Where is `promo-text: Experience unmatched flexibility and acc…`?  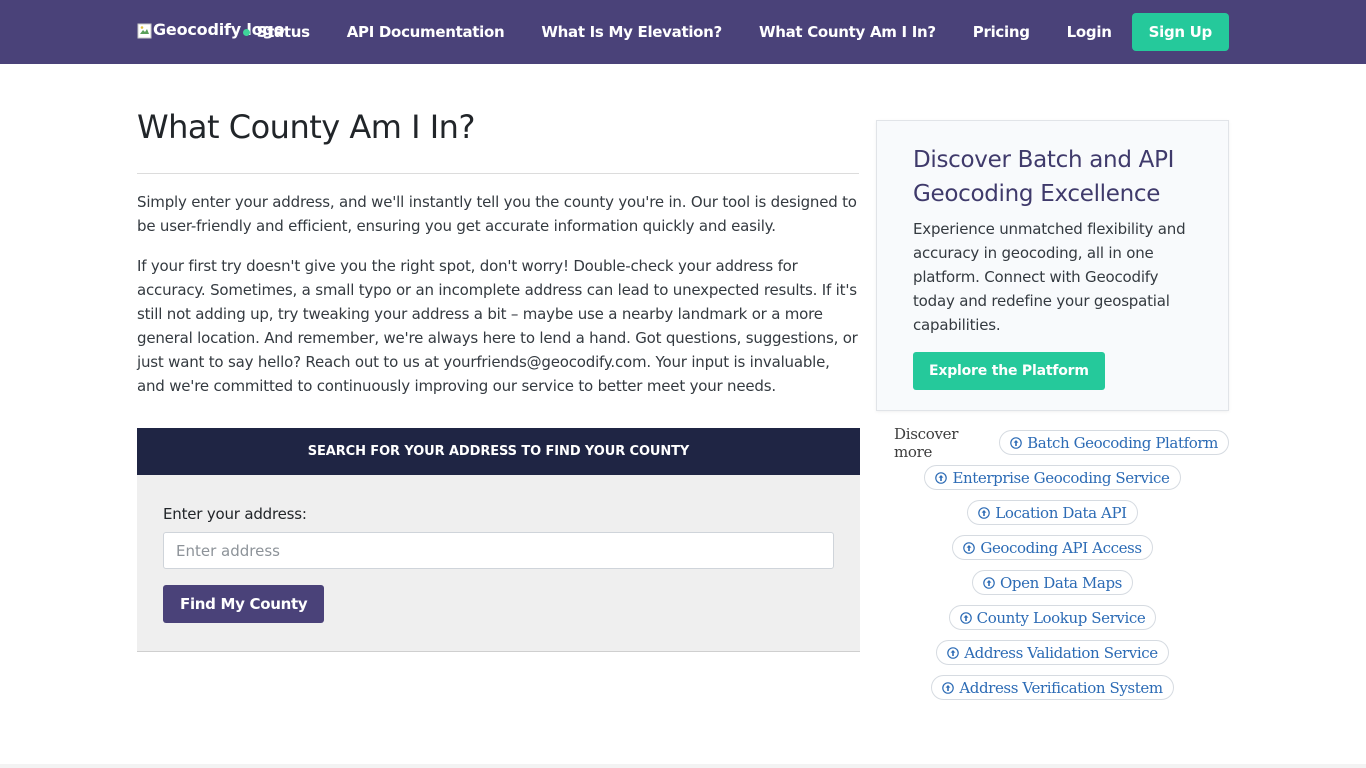
promo-text: Experience unmatched flexibility and acc… is located at coordinates (1049, 277).